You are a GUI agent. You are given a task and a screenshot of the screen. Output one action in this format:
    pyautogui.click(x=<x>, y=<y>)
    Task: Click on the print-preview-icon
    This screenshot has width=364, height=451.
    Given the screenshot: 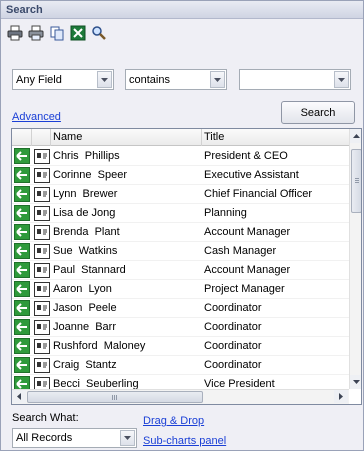 What is the action you would take?
    pyautogui.click(x=36, y=33)
    